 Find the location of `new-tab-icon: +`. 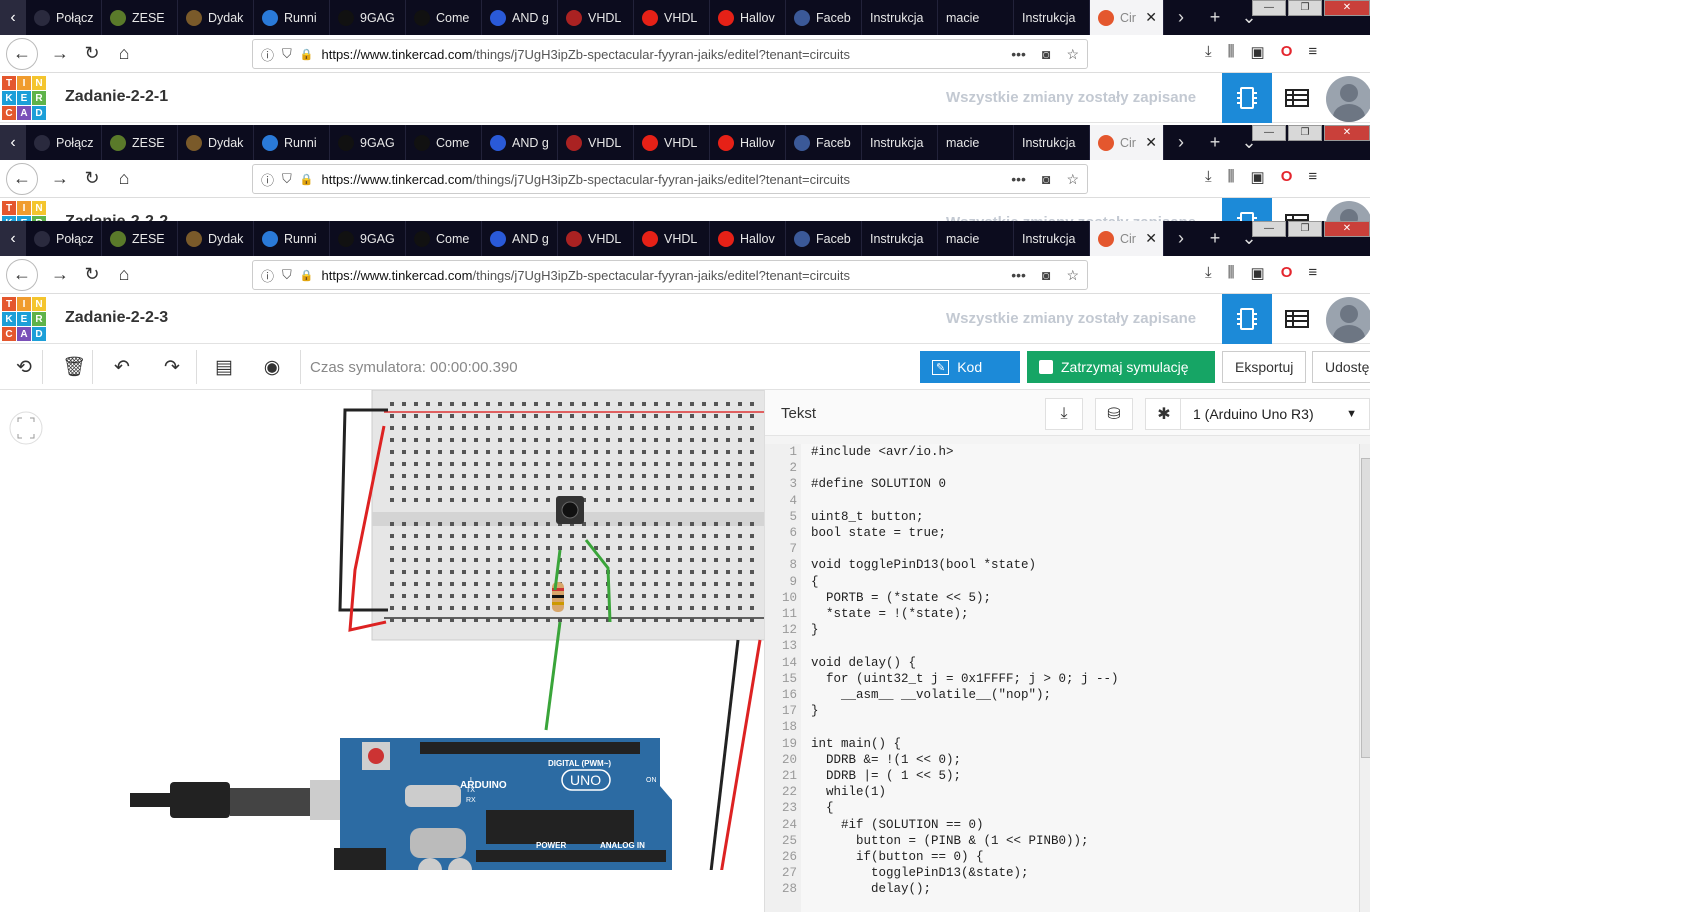

new-tab-icon: + is located at coordinates (1215, 17).